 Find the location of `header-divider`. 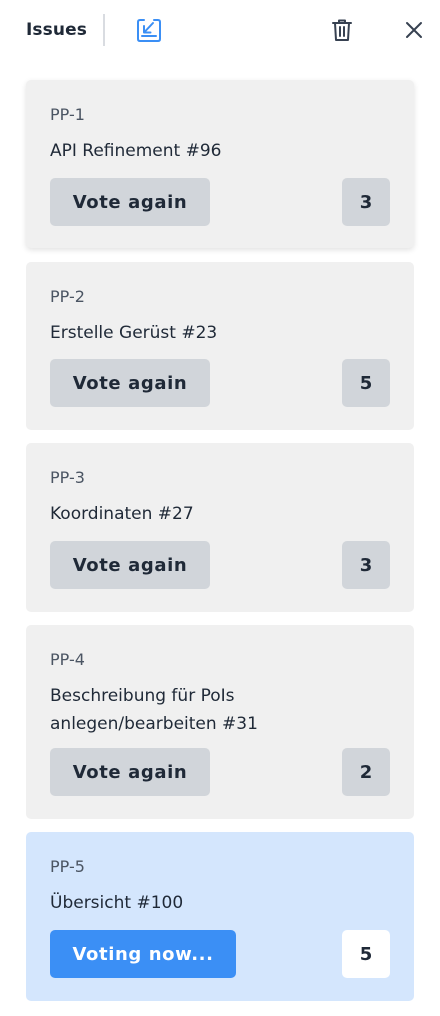

header-divider is located at coordinates (104, 30).